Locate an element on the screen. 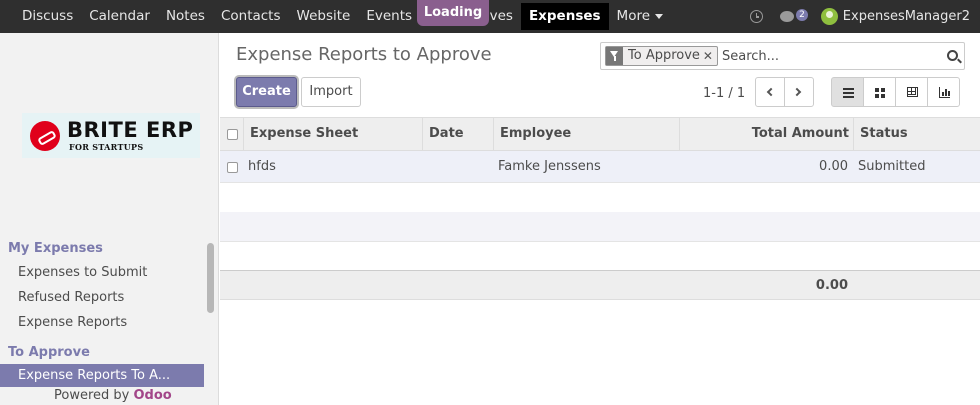 This screenshot has height=405, width=980. pager-previous-button is located at coordinates (770, 92).